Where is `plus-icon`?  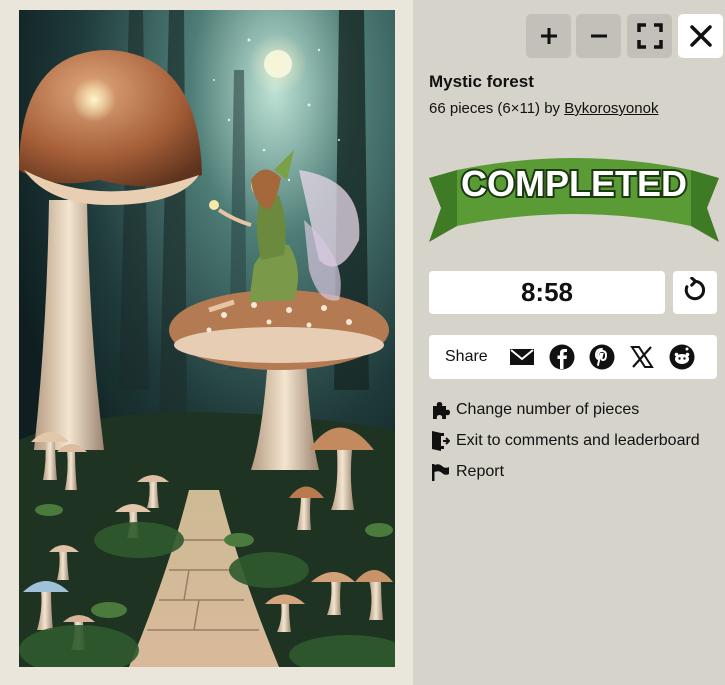
plus-icon is located at coordinates (549, 36).